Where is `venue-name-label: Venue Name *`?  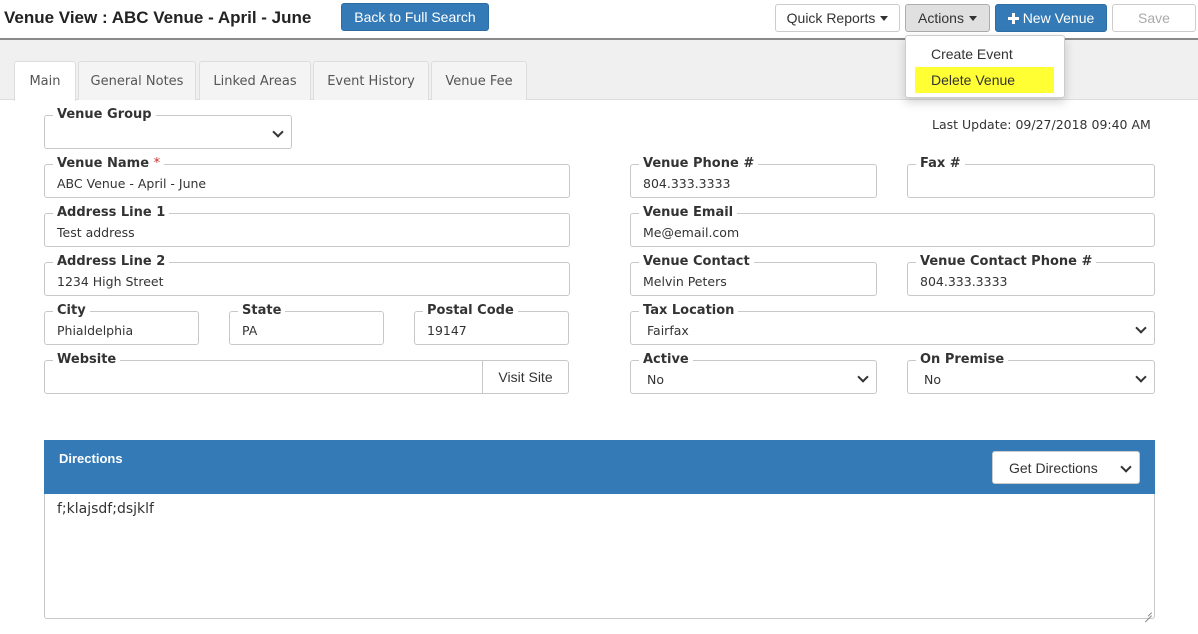 venue-name-label: Venue Name * is located at coordinates (109, 164).